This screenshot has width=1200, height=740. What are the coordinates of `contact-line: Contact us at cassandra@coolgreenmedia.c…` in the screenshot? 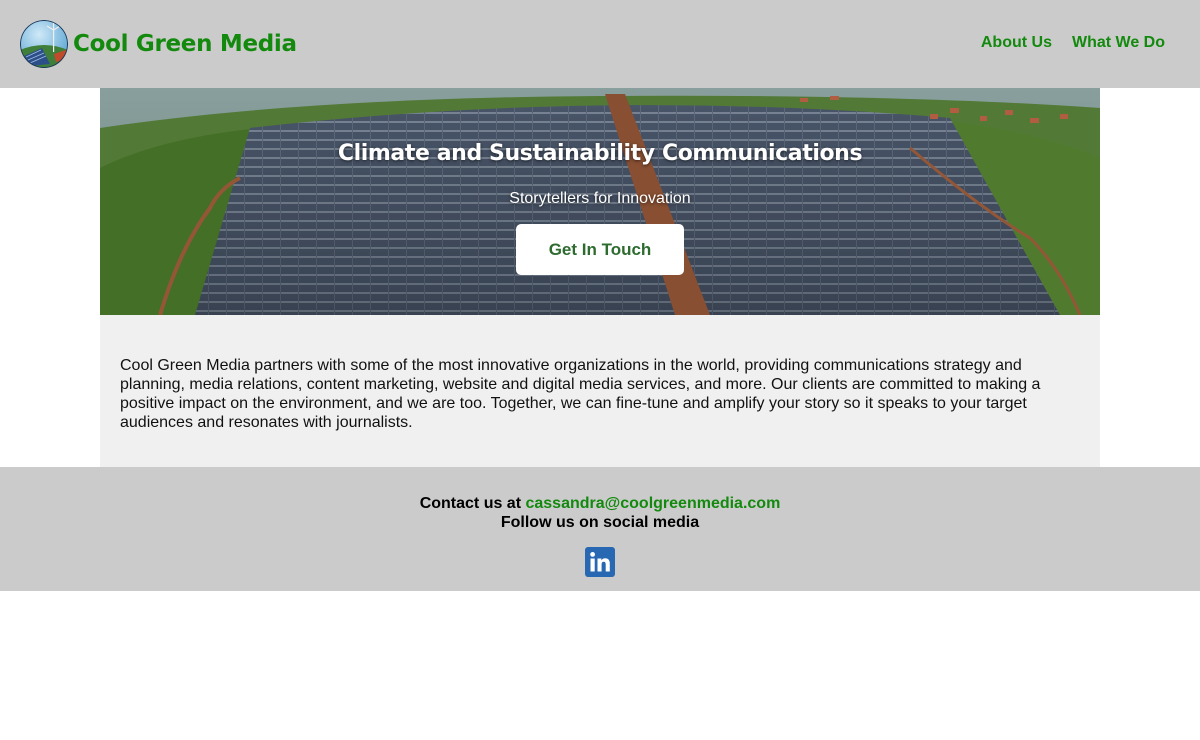 It's located at (600, 503).